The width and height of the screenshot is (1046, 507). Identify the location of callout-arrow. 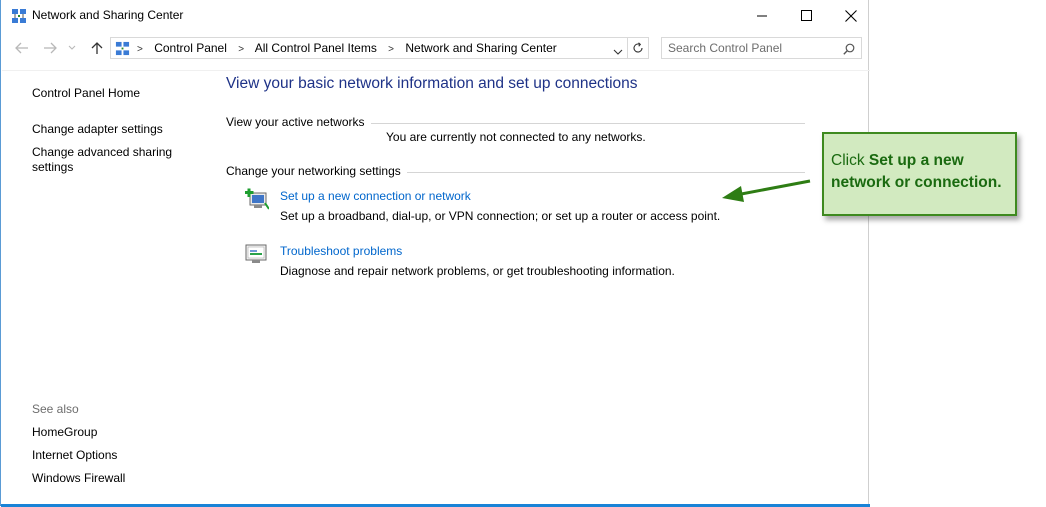
(766, 190).